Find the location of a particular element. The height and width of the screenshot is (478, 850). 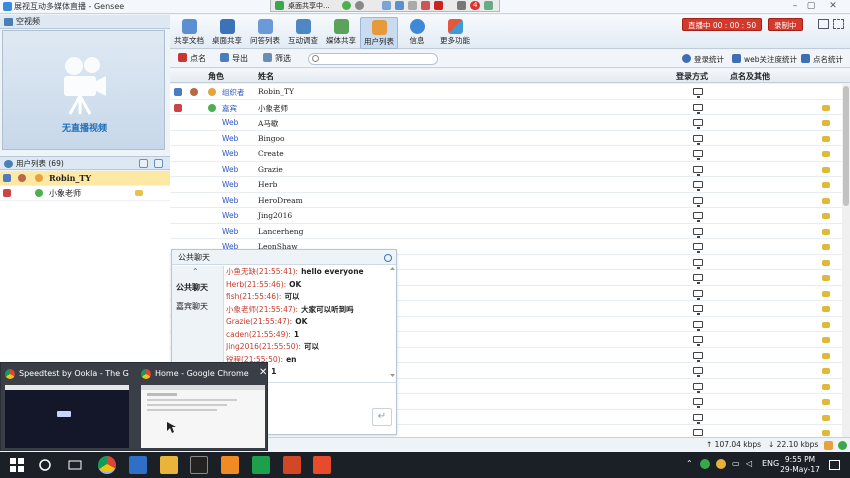

recording-button: 录制中 is located at coordinates (785, 24).